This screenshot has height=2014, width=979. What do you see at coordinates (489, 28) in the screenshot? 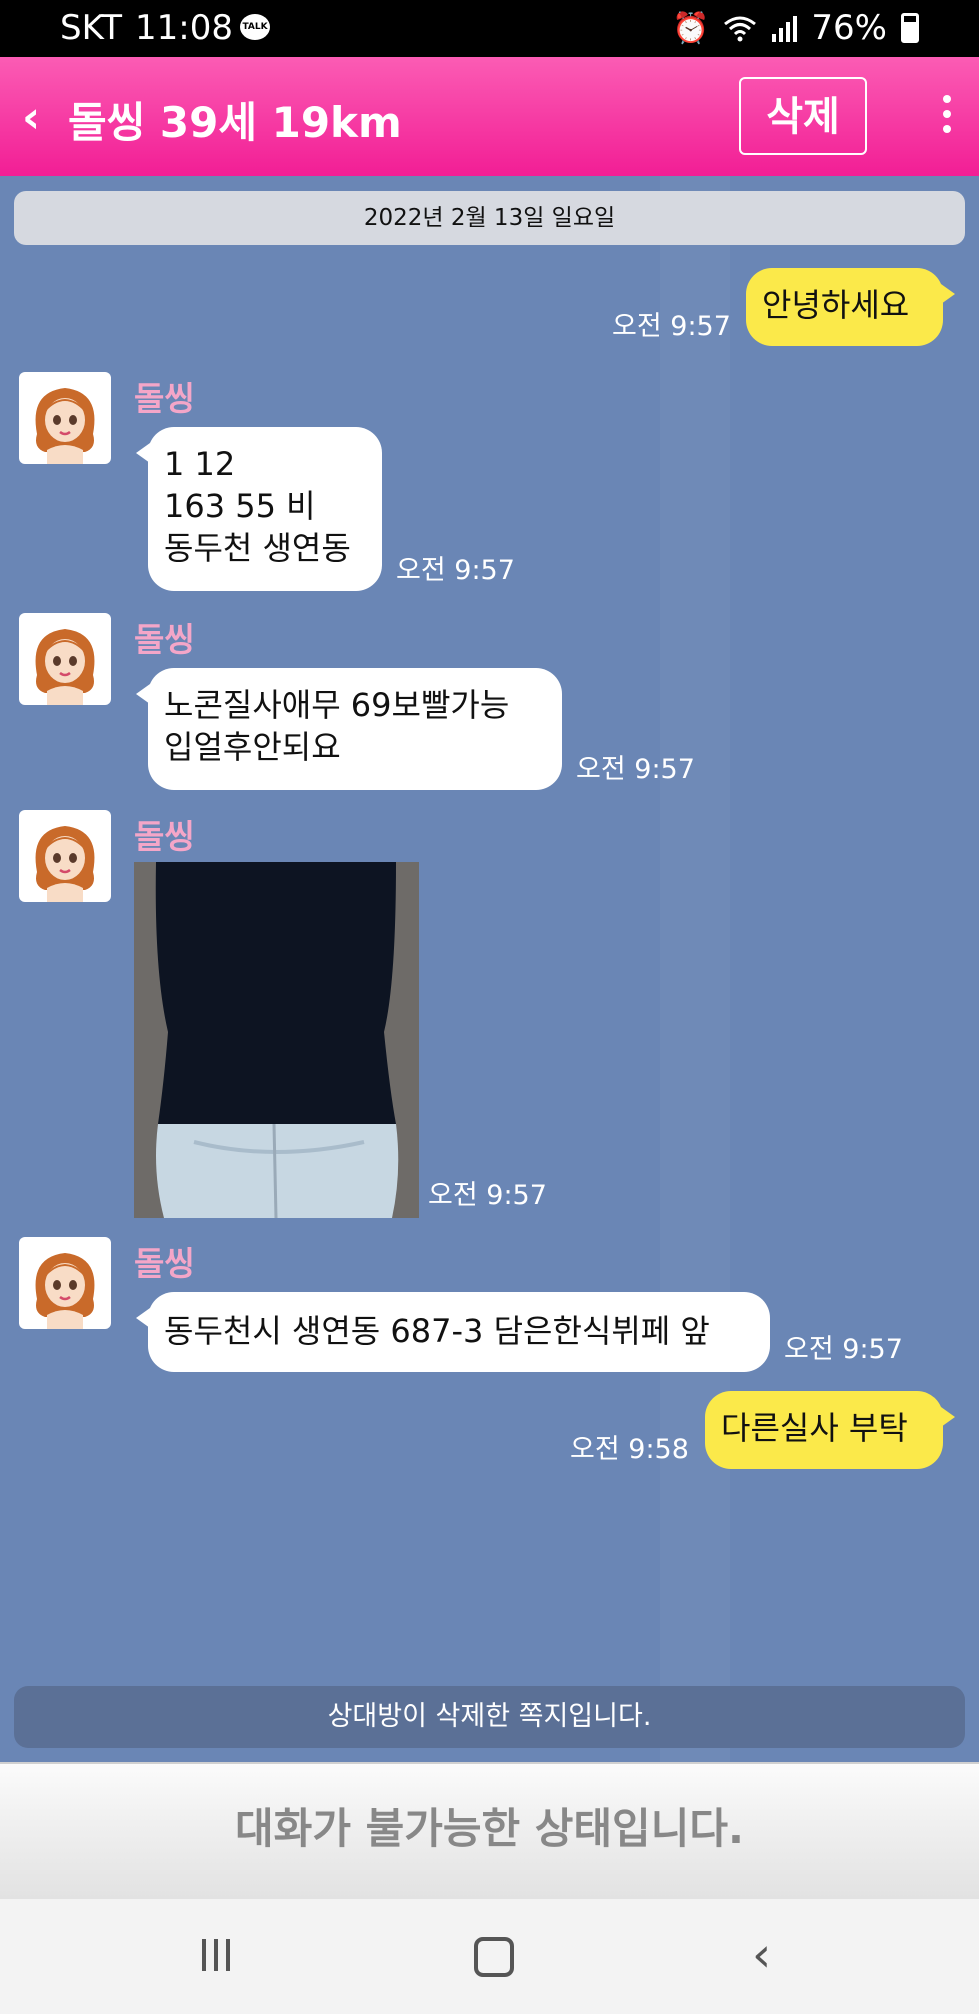
I see `status-bar: SKT 11:08 TALK ⏰ 76%` at bounding box center [489, 28].